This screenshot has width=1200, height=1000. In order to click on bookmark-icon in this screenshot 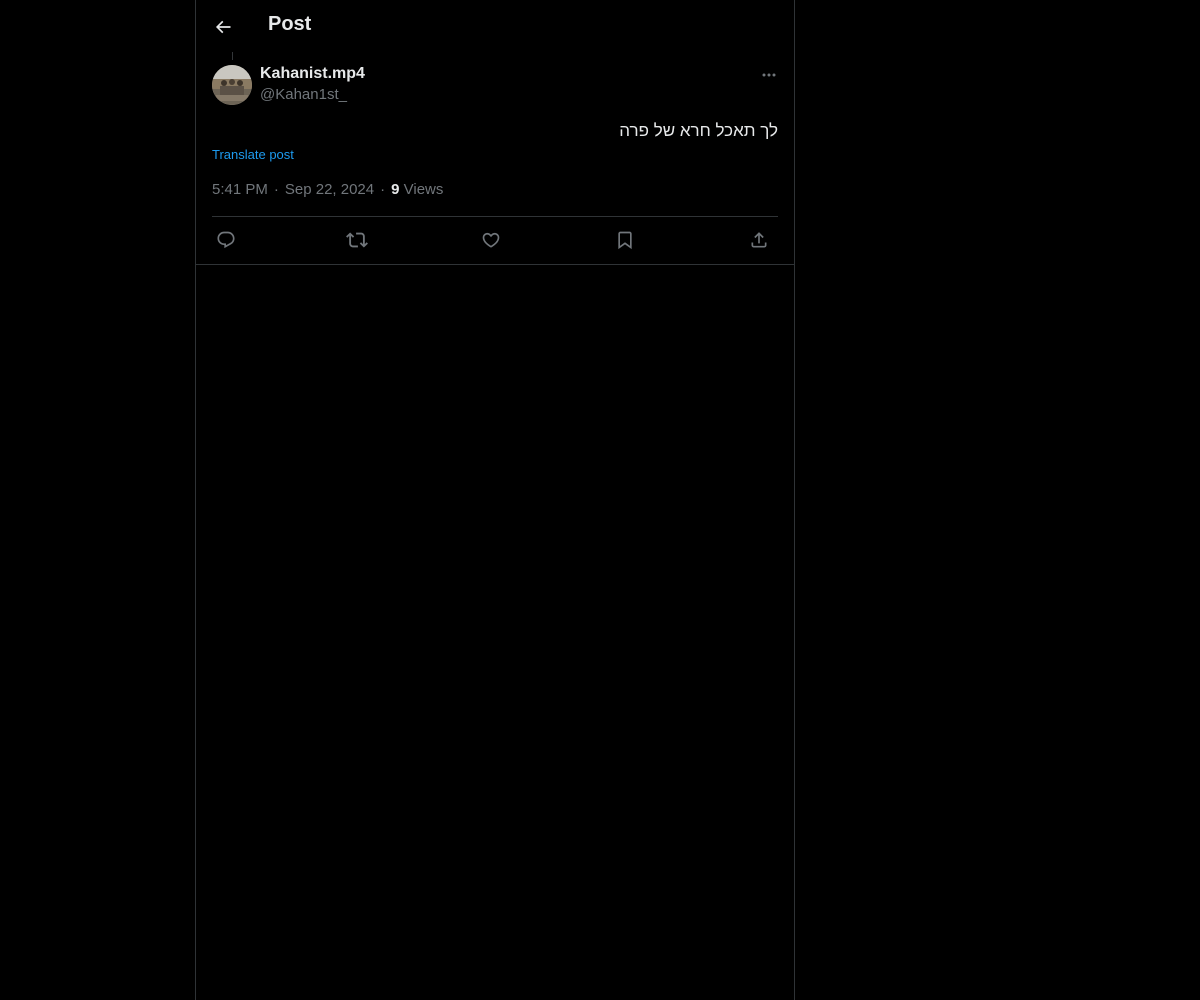, I will do `click(625, 240)`.